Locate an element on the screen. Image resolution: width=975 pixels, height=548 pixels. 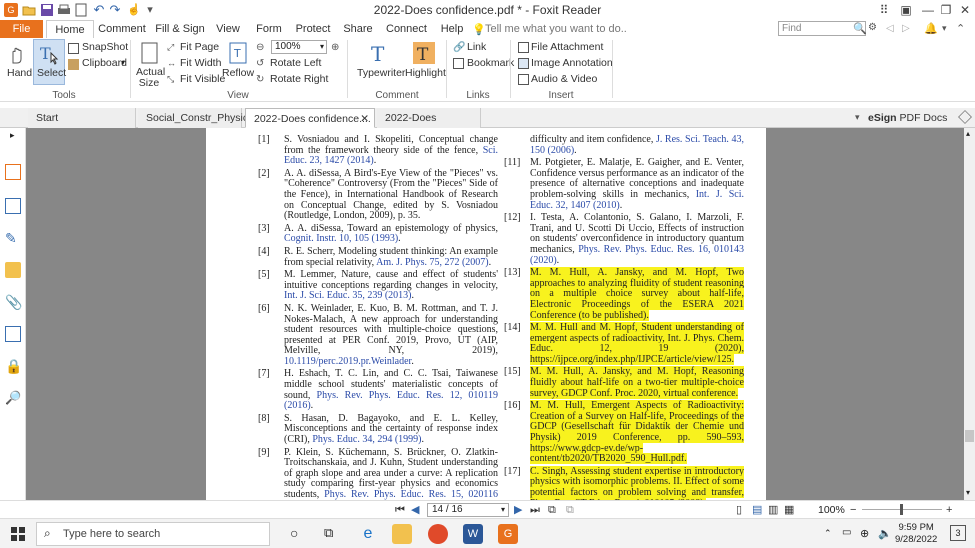
reference-link: Phys. Educ. 34, 294 (1999) is located at coordinates (366, 439).